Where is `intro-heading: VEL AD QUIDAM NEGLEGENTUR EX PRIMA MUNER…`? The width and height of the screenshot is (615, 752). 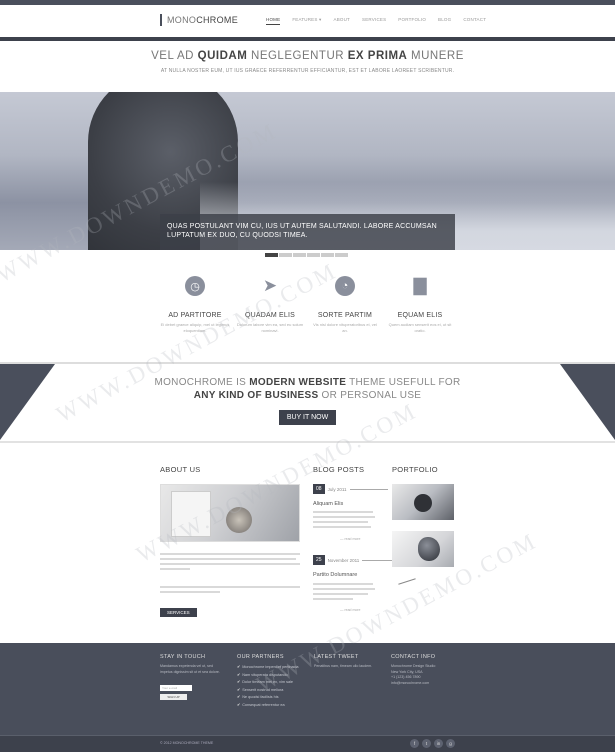 intro-heading: VEL AD QUIDAM NEGLEGENTUR EX PRIMA MUNER… is located at coordinates (307, 56).